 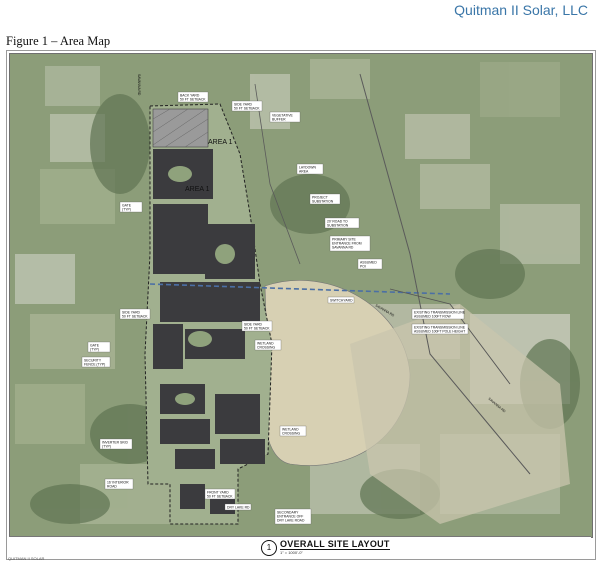 What do you see at coordinates (304, 172) in the screenshot?
I see `callout-area: AREA` at bounding box center [304, 172].